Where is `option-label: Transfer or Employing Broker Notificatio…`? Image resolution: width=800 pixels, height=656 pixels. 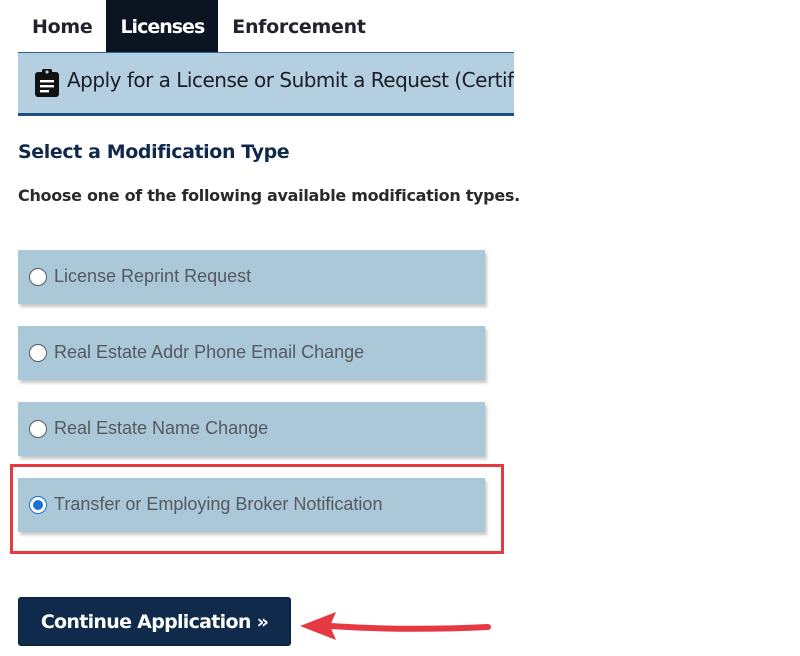 option-label: Transfer or Employing Broker Notificatio… is located at coordinates (218, 504).